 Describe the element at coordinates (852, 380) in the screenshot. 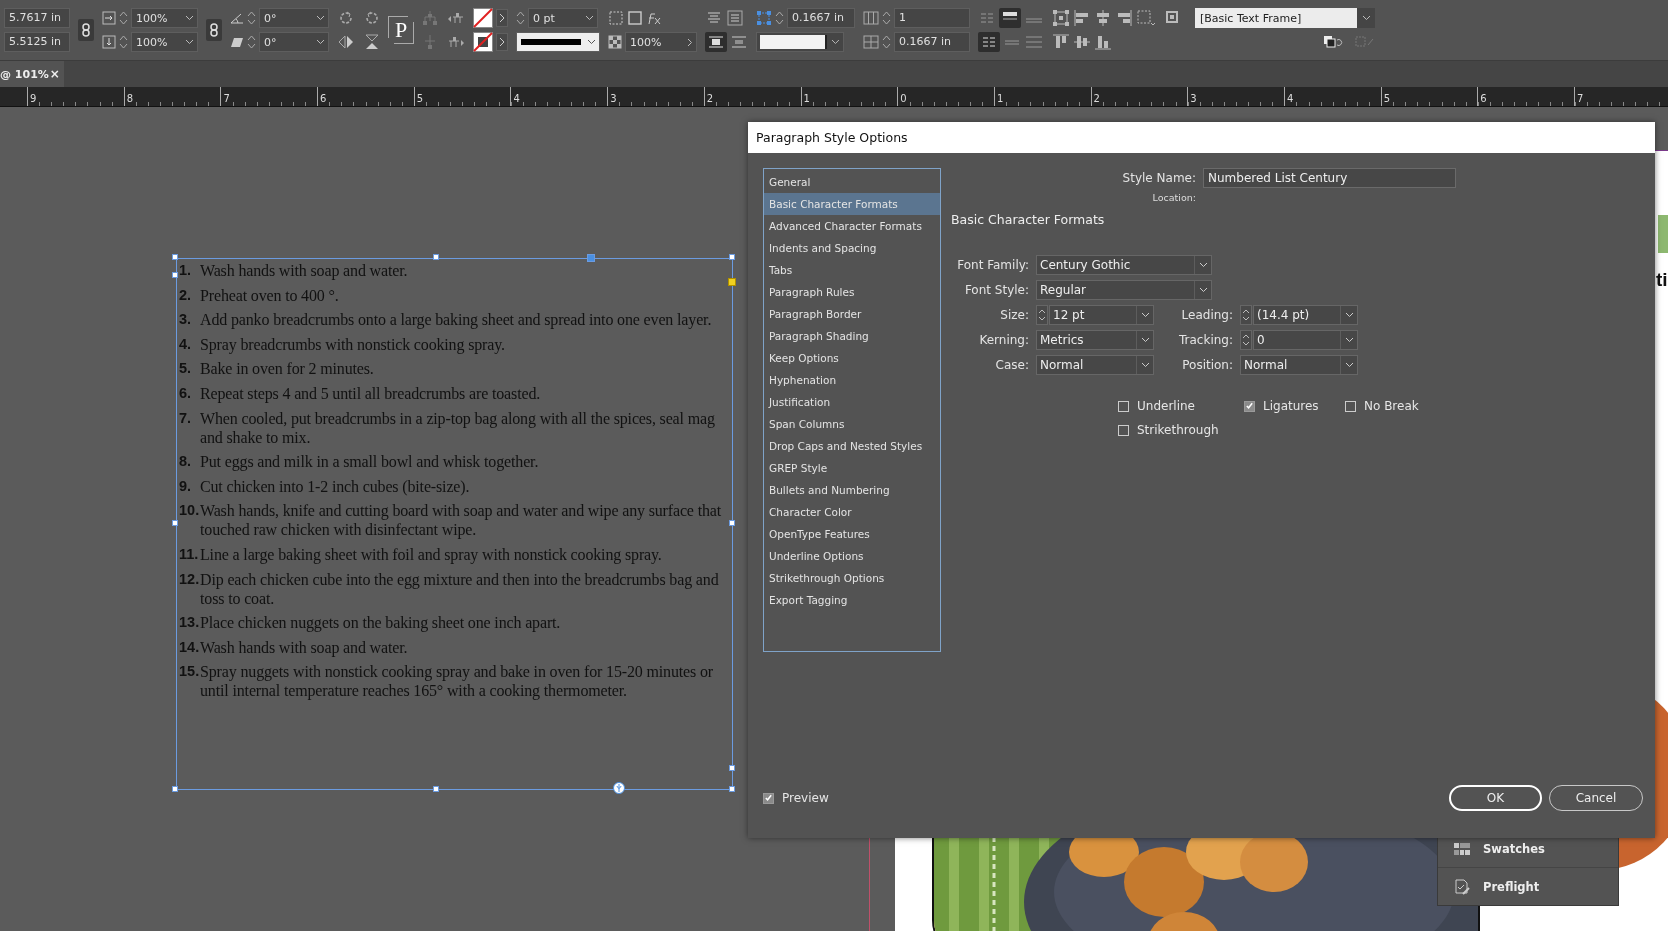

I see `category-item: Hyphenation` at that location.